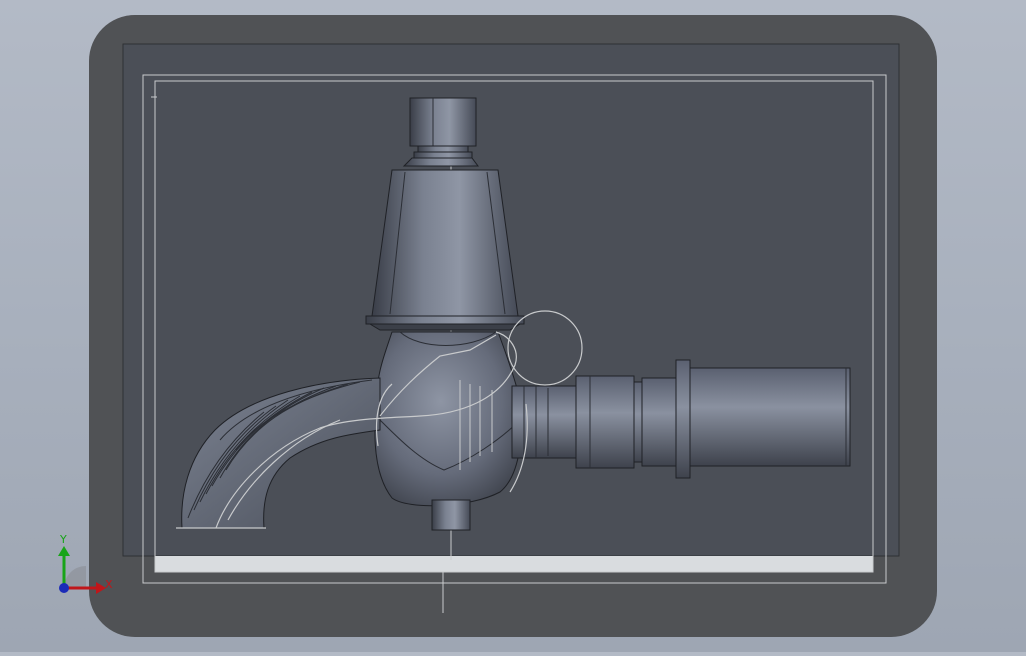  Describe the element at coordinates (440, 132) in the screenshot. I see `handle-cap` at that location.